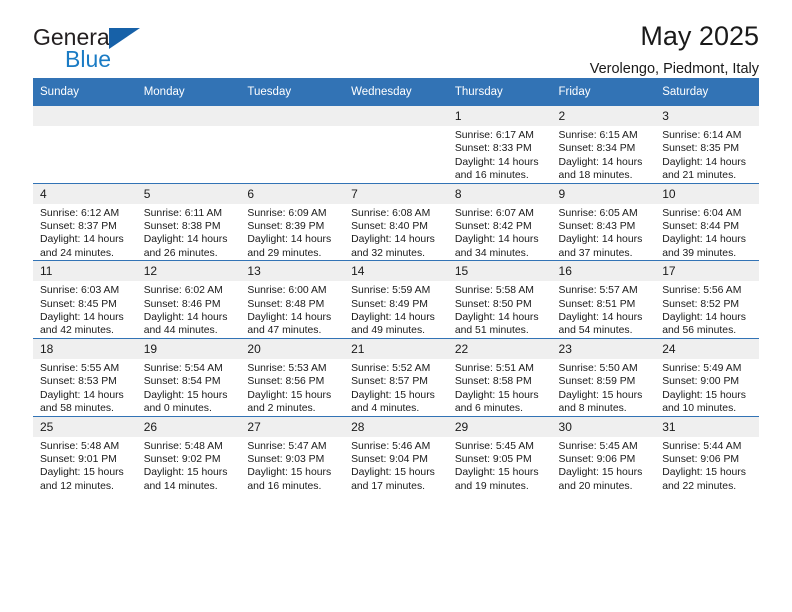 This screenshot has width=792, height=612. Describe the element at coordinates (287, 446) in the screenshot. I see `day-detail-line: Sunrise: 5:47 AM` at that location.